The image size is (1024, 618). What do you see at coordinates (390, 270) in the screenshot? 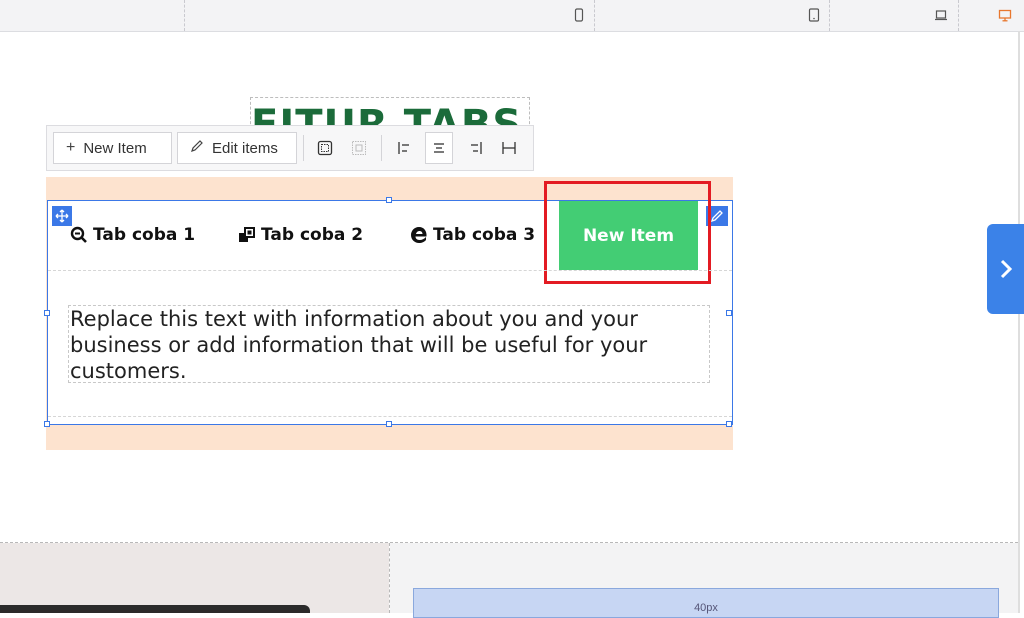
I see `tab-divider` at bounding box center [390, 270].